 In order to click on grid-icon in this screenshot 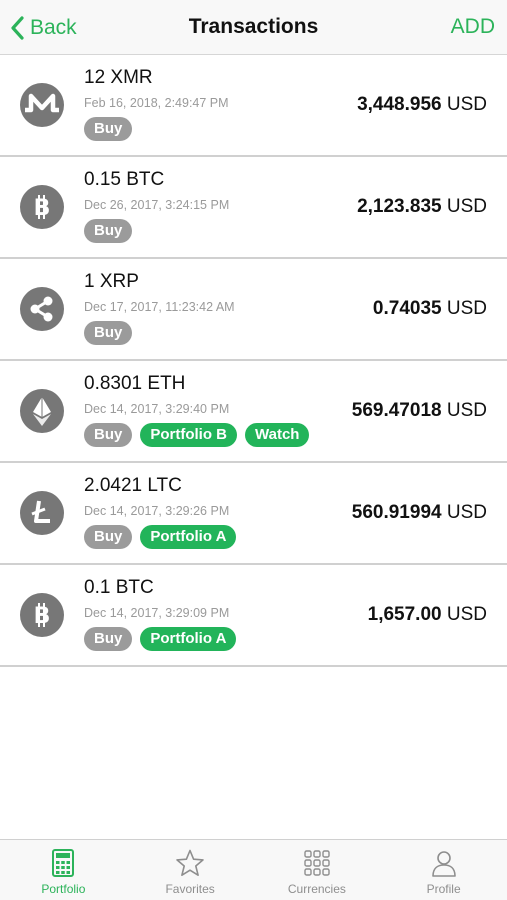, I will do `click(317, 863)`.